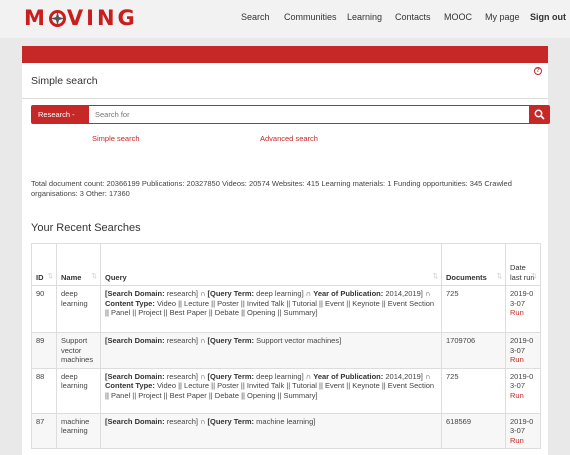 This screenshot has height=455, width=570. I want to click on row-id: 89, so click(44, 350).